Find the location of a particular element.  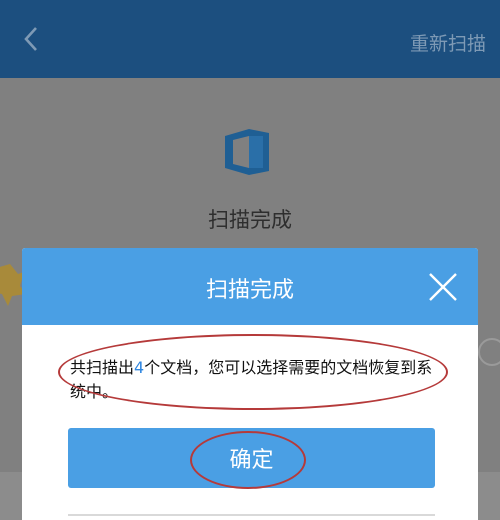

close-icon is located at coordinates (443, 287).